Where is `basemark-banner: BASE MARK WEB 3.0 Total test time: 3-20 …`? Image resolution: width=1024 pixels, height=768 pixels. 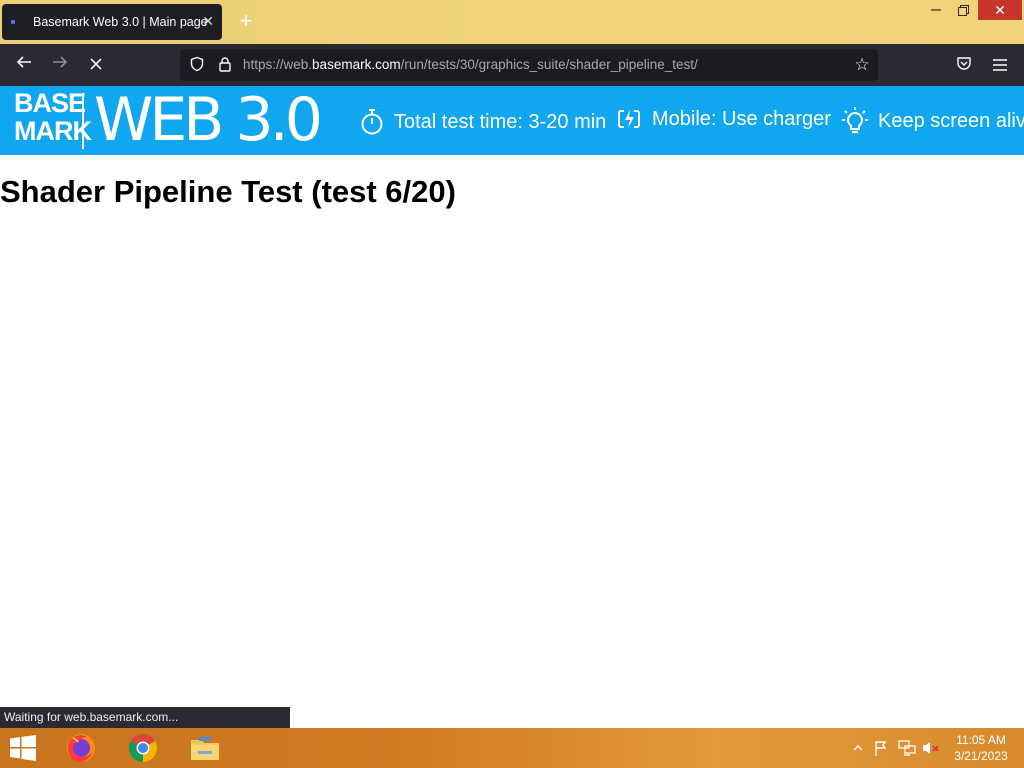
basemark-banner: BASE MARK WEB 3.0 Total test time: 3-20 … is located at coordinates (512, 120).